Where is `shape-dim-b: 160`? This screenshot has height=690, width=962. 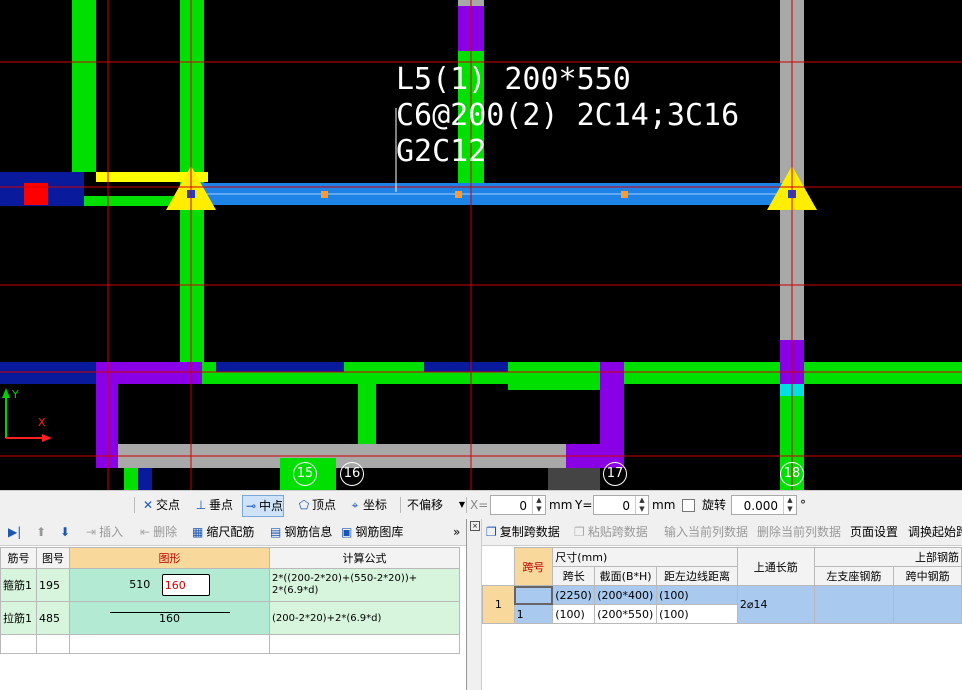 shape-dim-b: 160 is located at coordinates (175, 585).